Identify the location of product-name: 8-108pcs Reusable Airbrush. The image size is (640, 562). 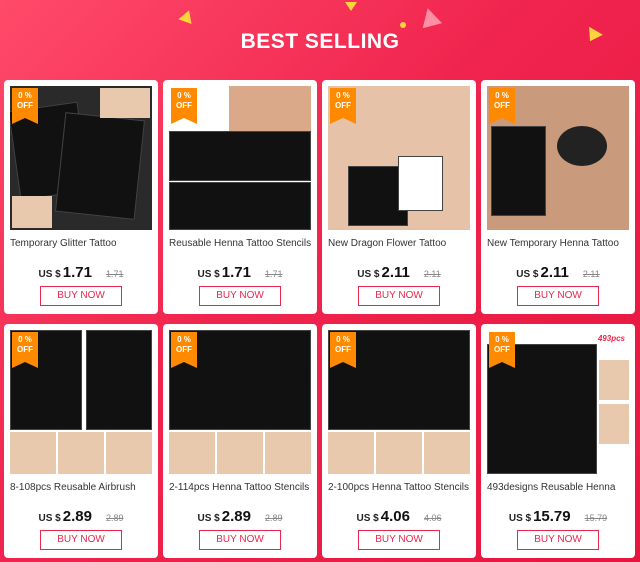
(82, 487).